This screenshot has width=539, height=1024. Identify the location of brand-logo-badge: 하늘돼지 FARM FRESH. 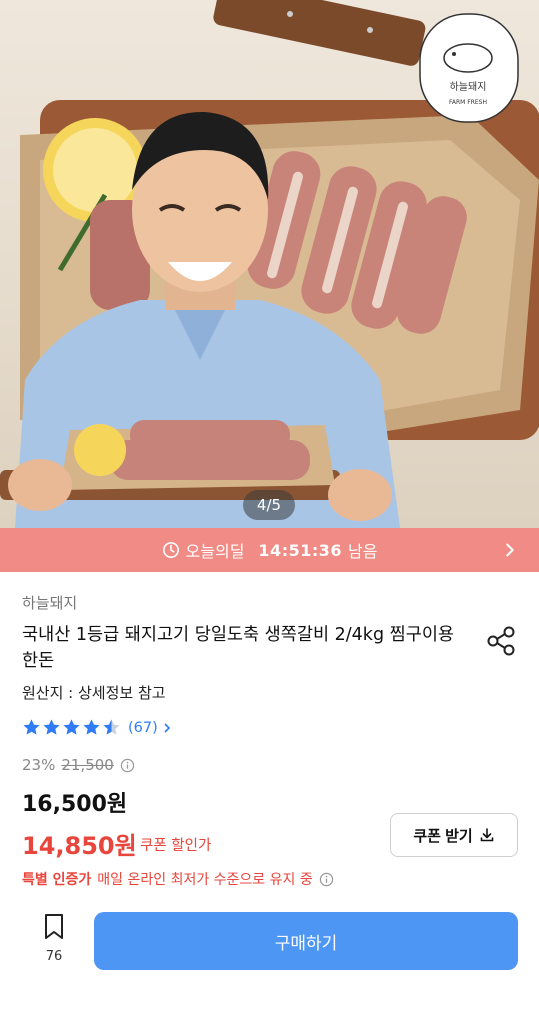
(469, 68).